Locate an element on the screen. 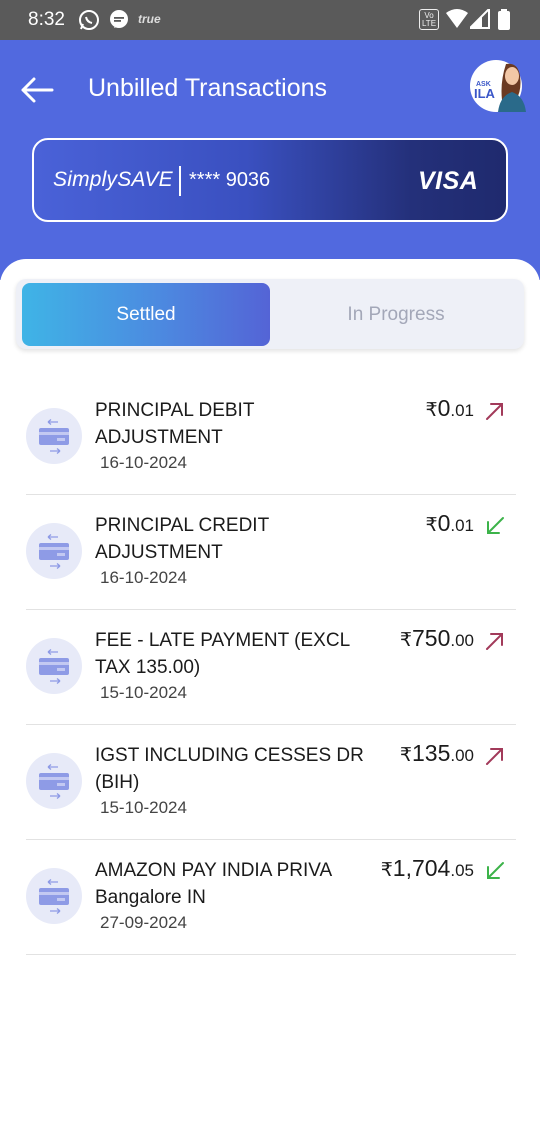  status-bar: 8:32 true Vo LTE is located at coordinates (270, 20).